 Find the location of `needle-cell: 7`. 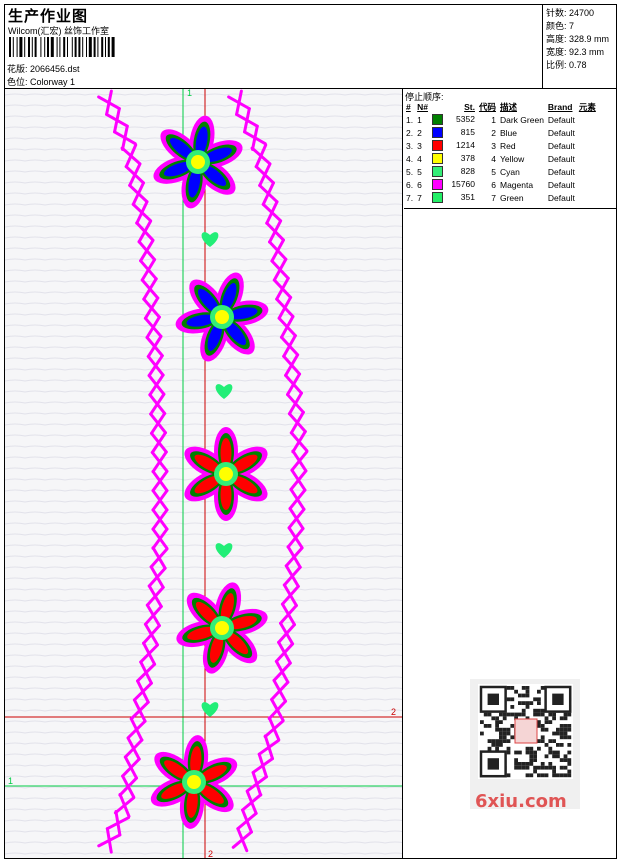

needle-cell: 7 is located at coordinates (419, 197).